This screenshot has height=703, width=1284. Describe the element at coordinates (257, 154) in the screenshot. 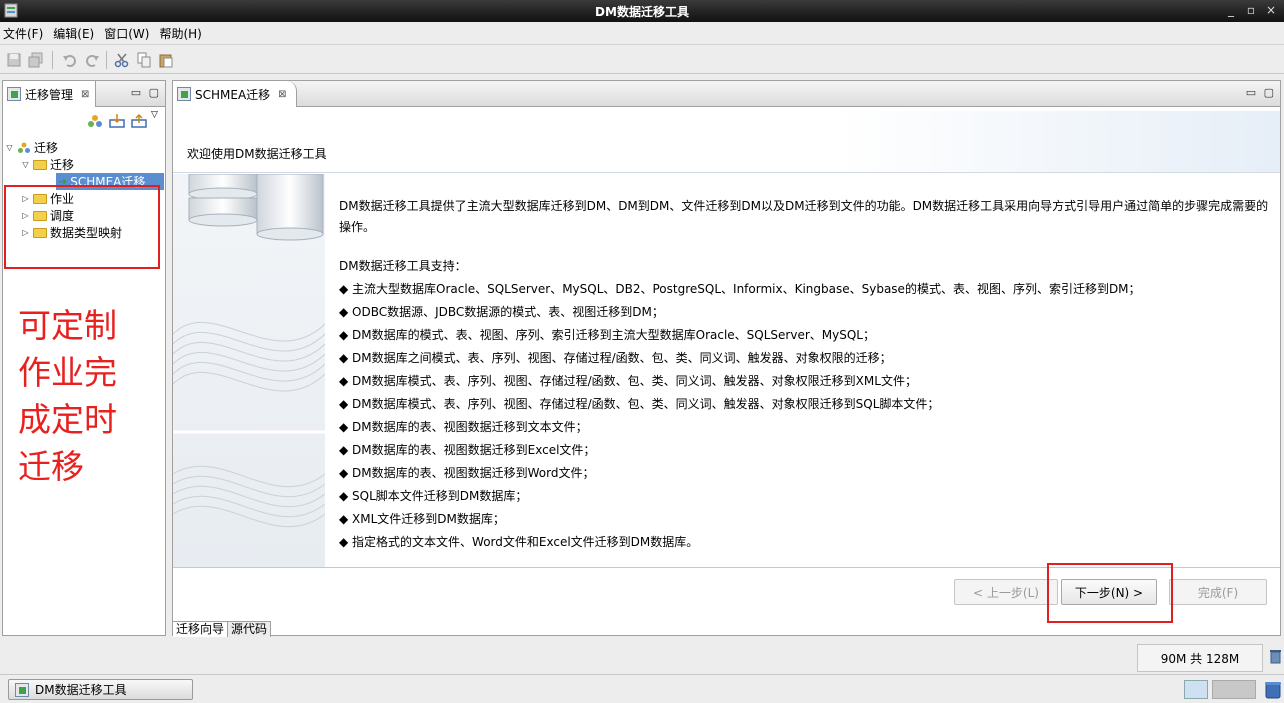

I see `wizard-title: 欢迎使用DM数据迁移工具` at that location.